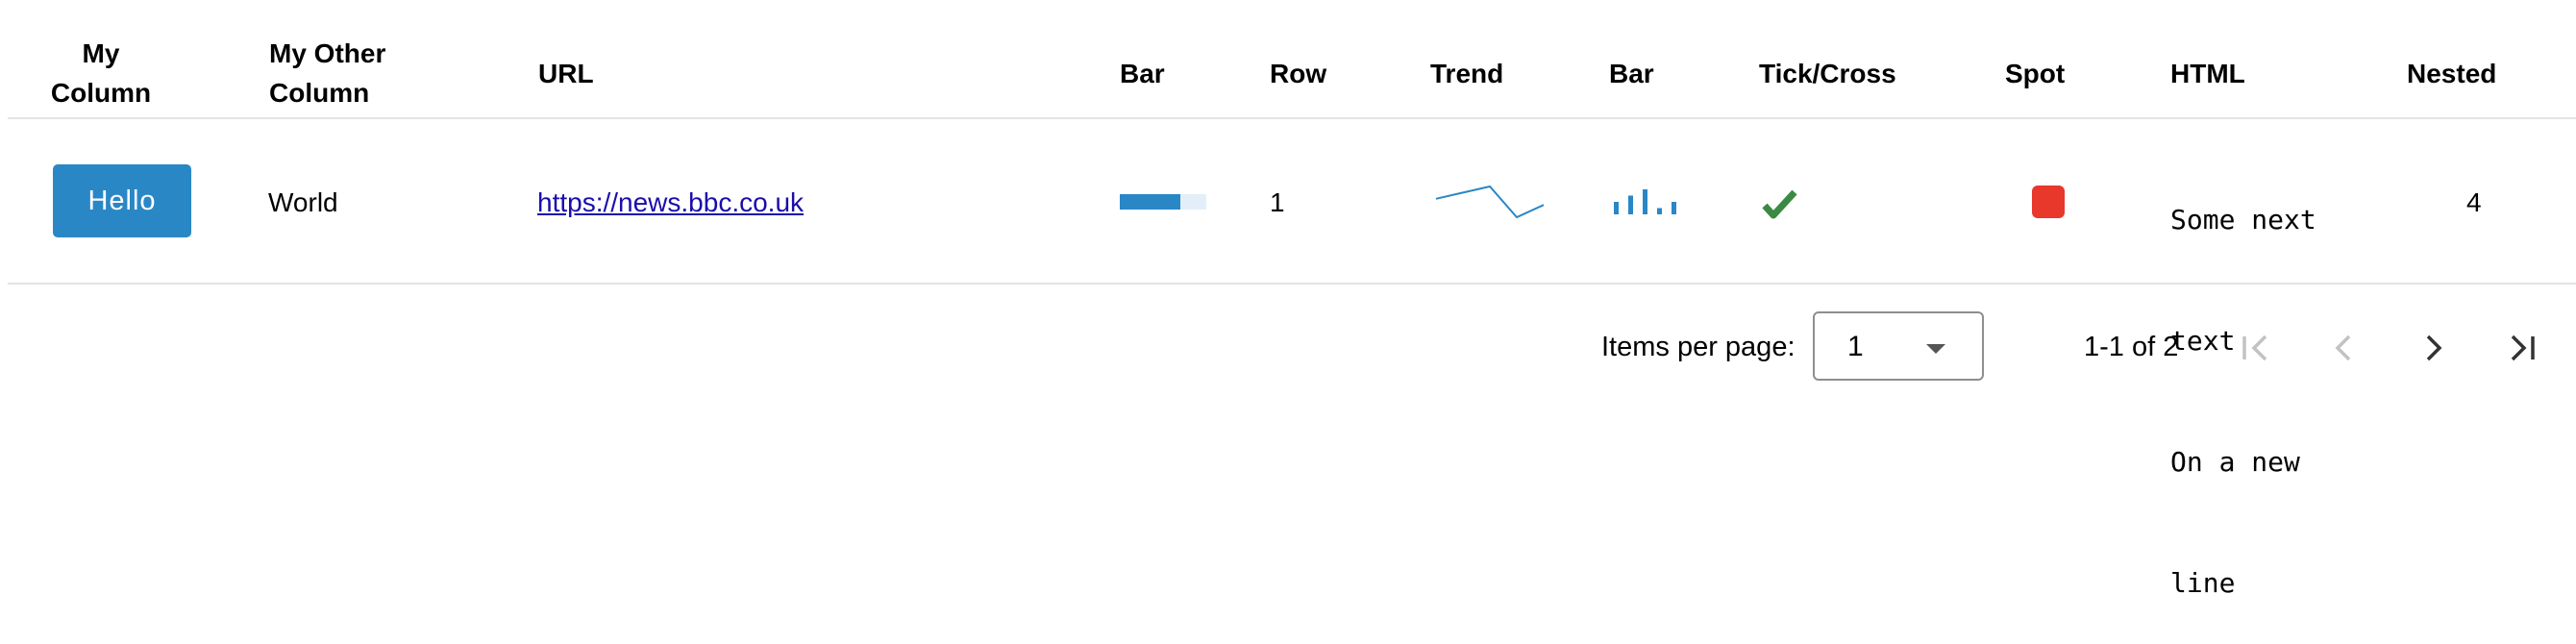 Image resolution: width=2576 pixels, height=644 pixels. Describe the element at coordinates (319, 93) in the screenshot. I see `header-my-other-column-line2: Column` at that location.